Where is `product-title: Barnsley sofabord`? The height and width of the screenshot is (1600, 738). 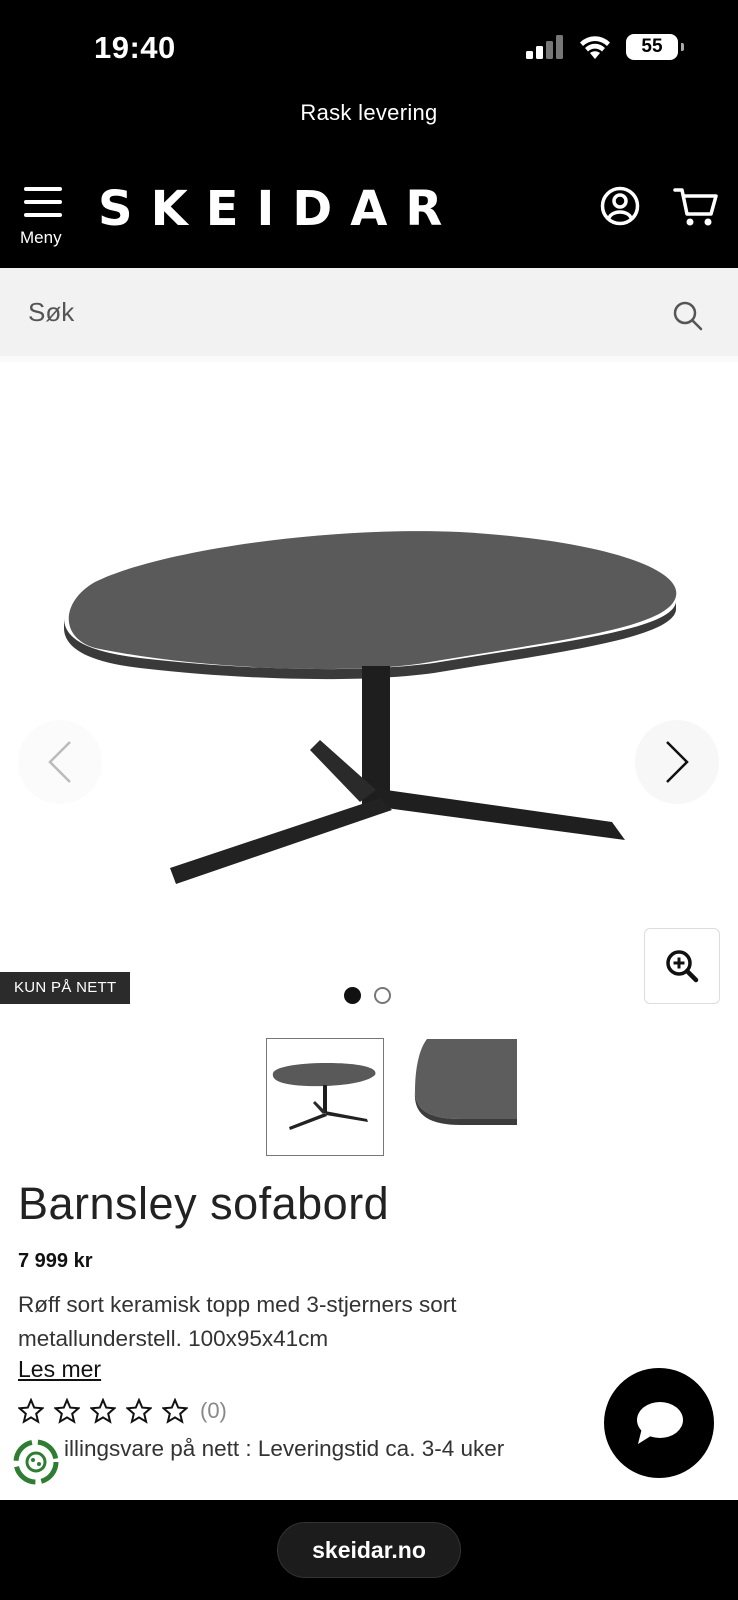 product-title: Barnsley sofabord is located at coordinates (204, 1203).